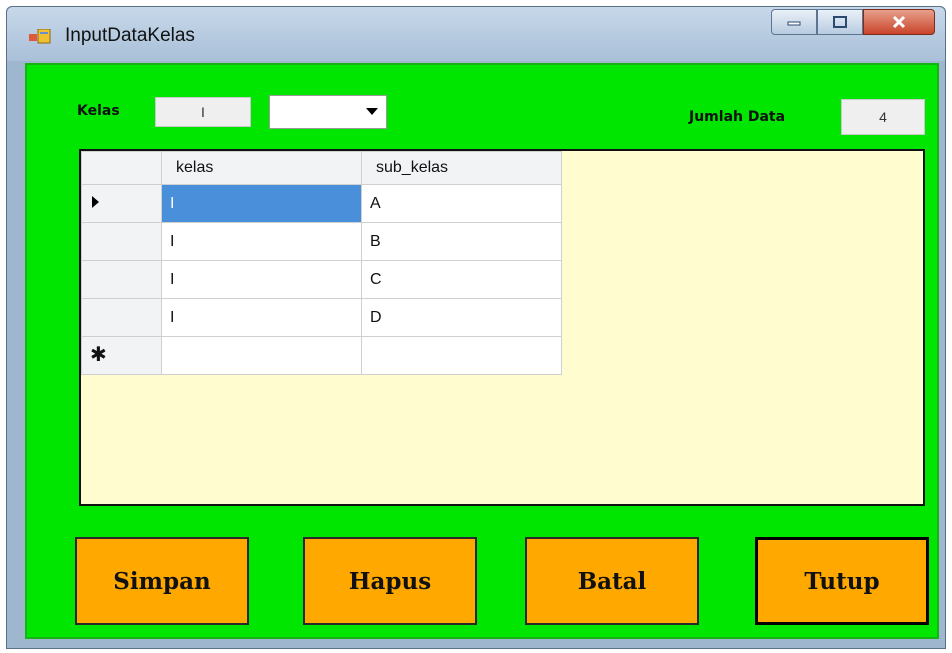  What do you see at coordinates (461, 168) in the screenshot?
I see `column-header-sub-kelas: sub_kelas` at bounding box center [461, 168].